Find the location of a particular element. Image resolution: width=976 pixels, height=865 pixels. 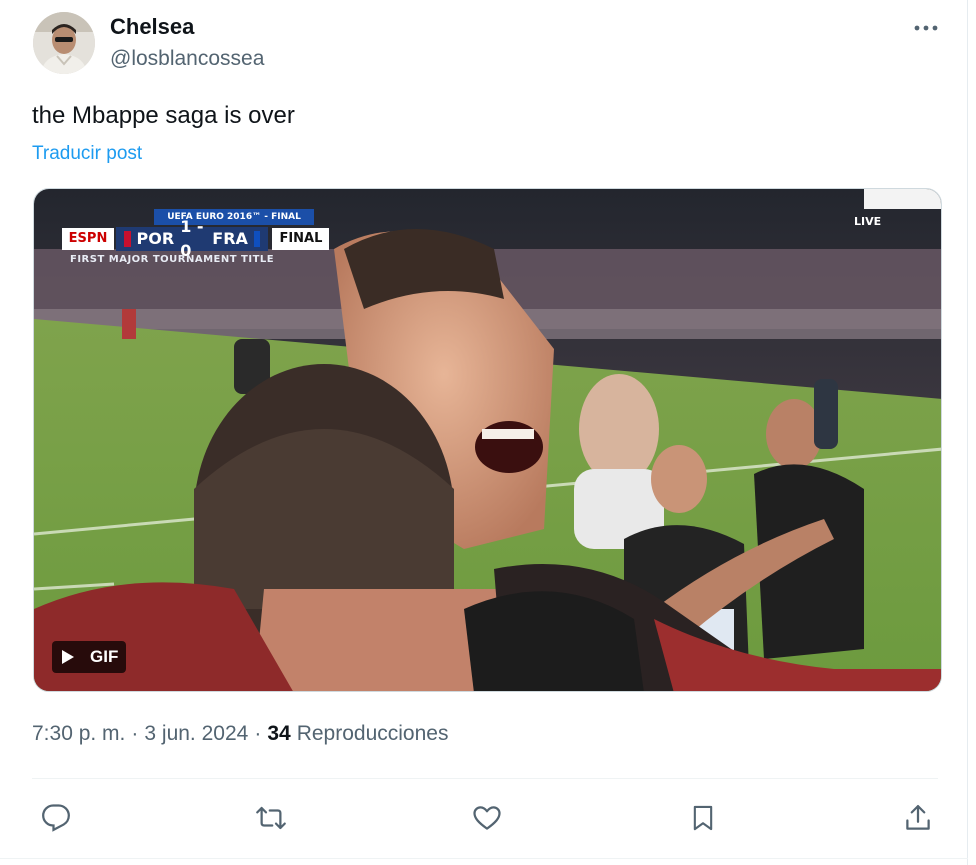

broadcaster-logo: ESPN is located at coordinates (88, 239).